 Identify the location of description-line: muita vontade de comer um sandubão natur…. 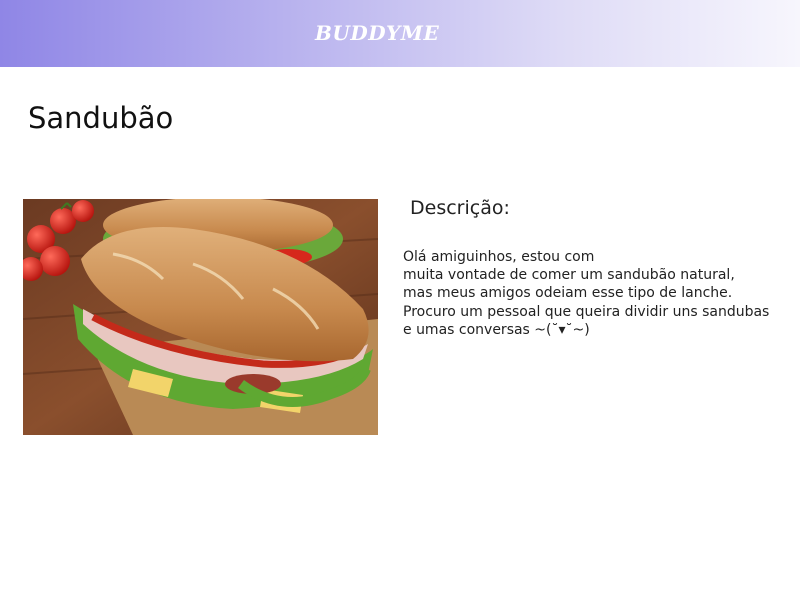
(569, 275).